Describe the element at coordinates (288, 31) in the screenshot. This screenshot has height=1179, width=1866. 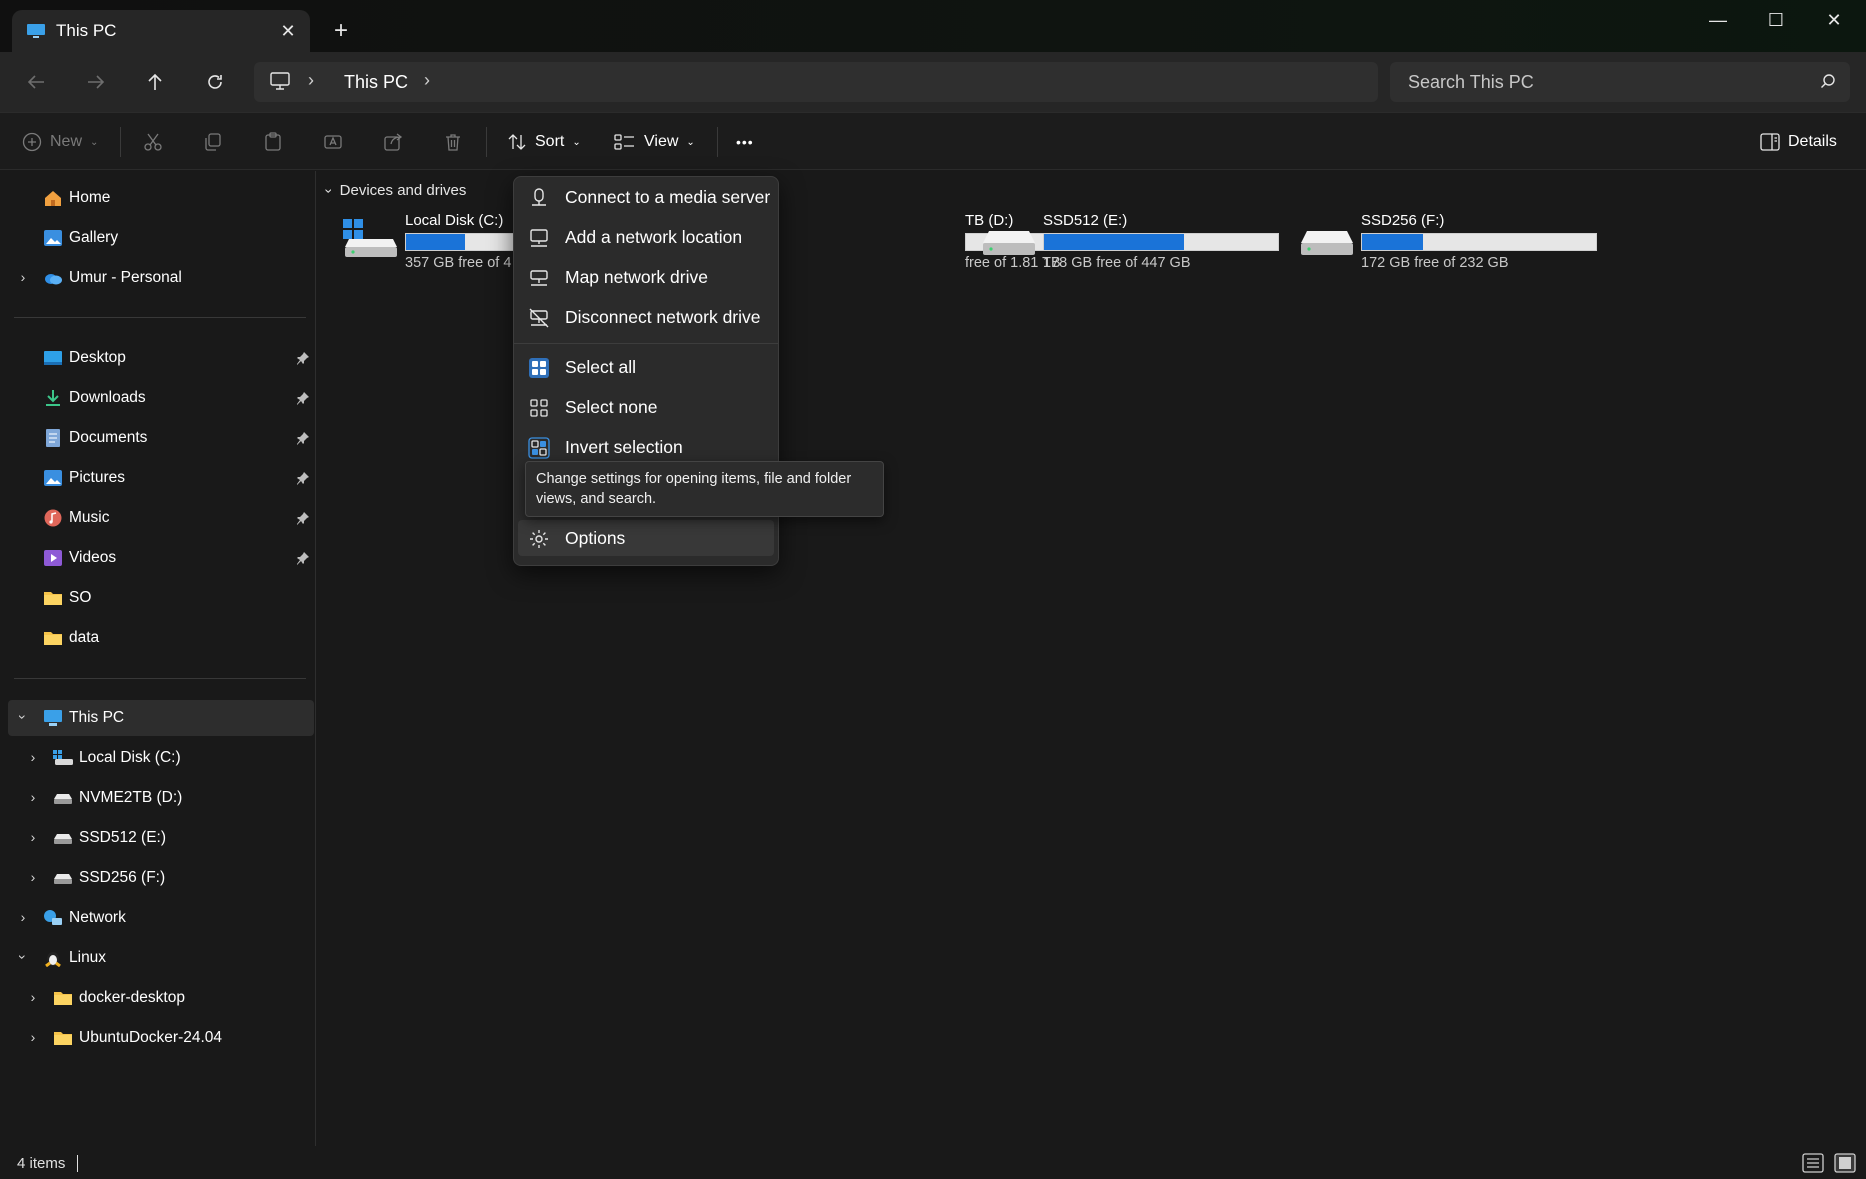
I see `close-tab-button: ✕` at that location.